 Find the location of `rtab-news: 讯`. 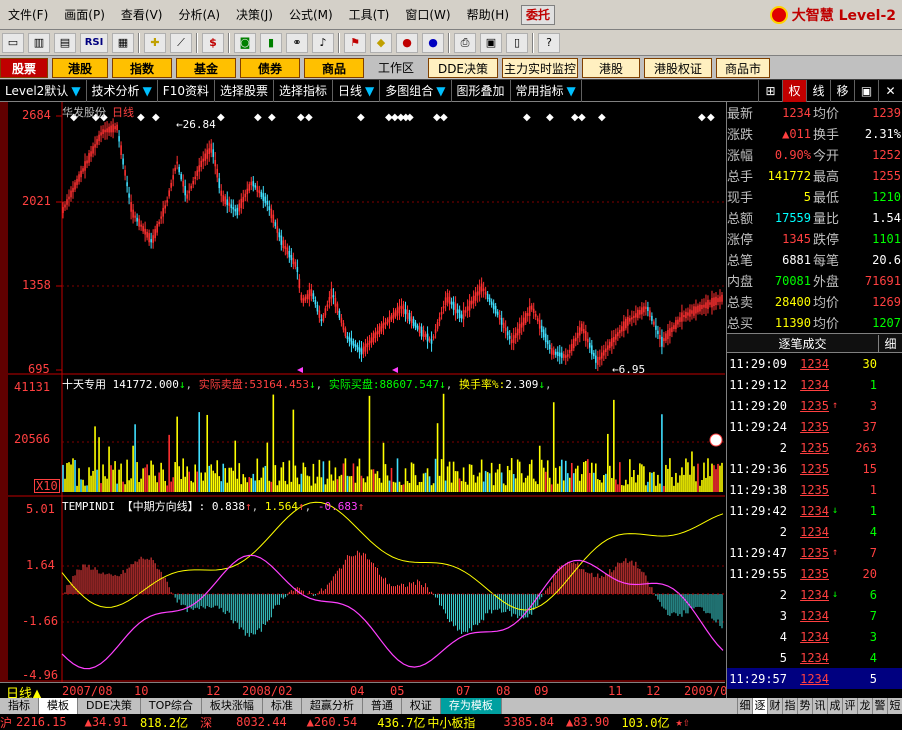

rtab-news: 讯 is located at coordinates (819, 706).